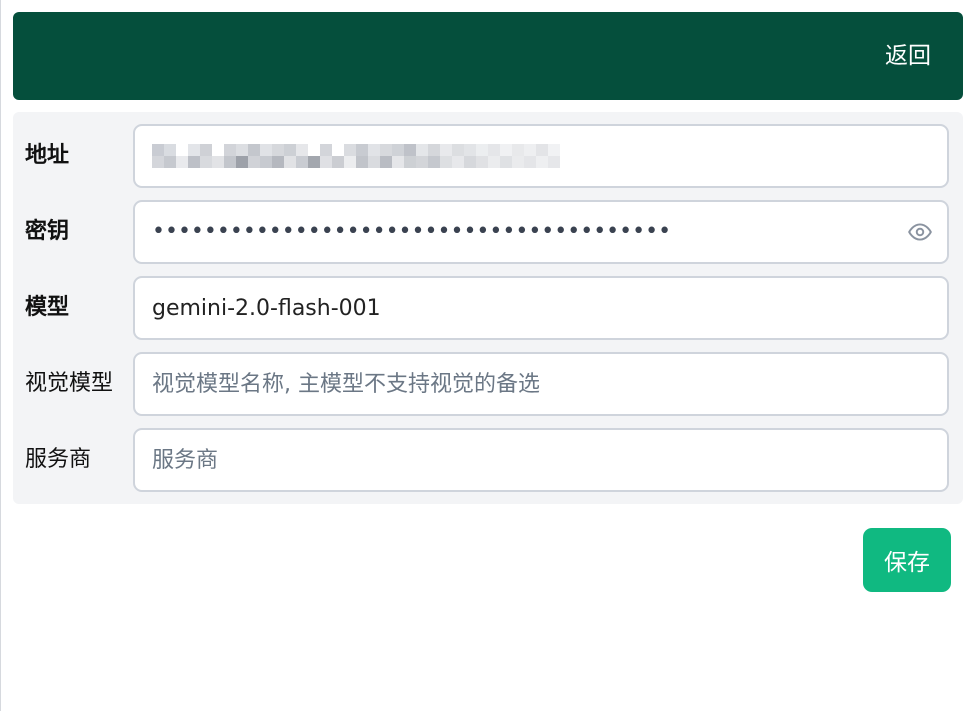  What do you see at coordinates (920, 232) in the screenshot?
I see `eye-icon` at bounding box center [920, 232].